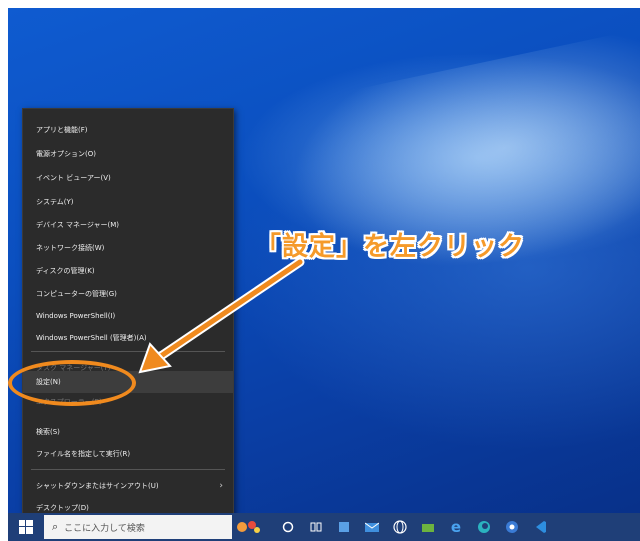  What do you see at coordinates (316, 527) in the screenshot?
I see `task-view-icon` at bounding box center [316, 527].